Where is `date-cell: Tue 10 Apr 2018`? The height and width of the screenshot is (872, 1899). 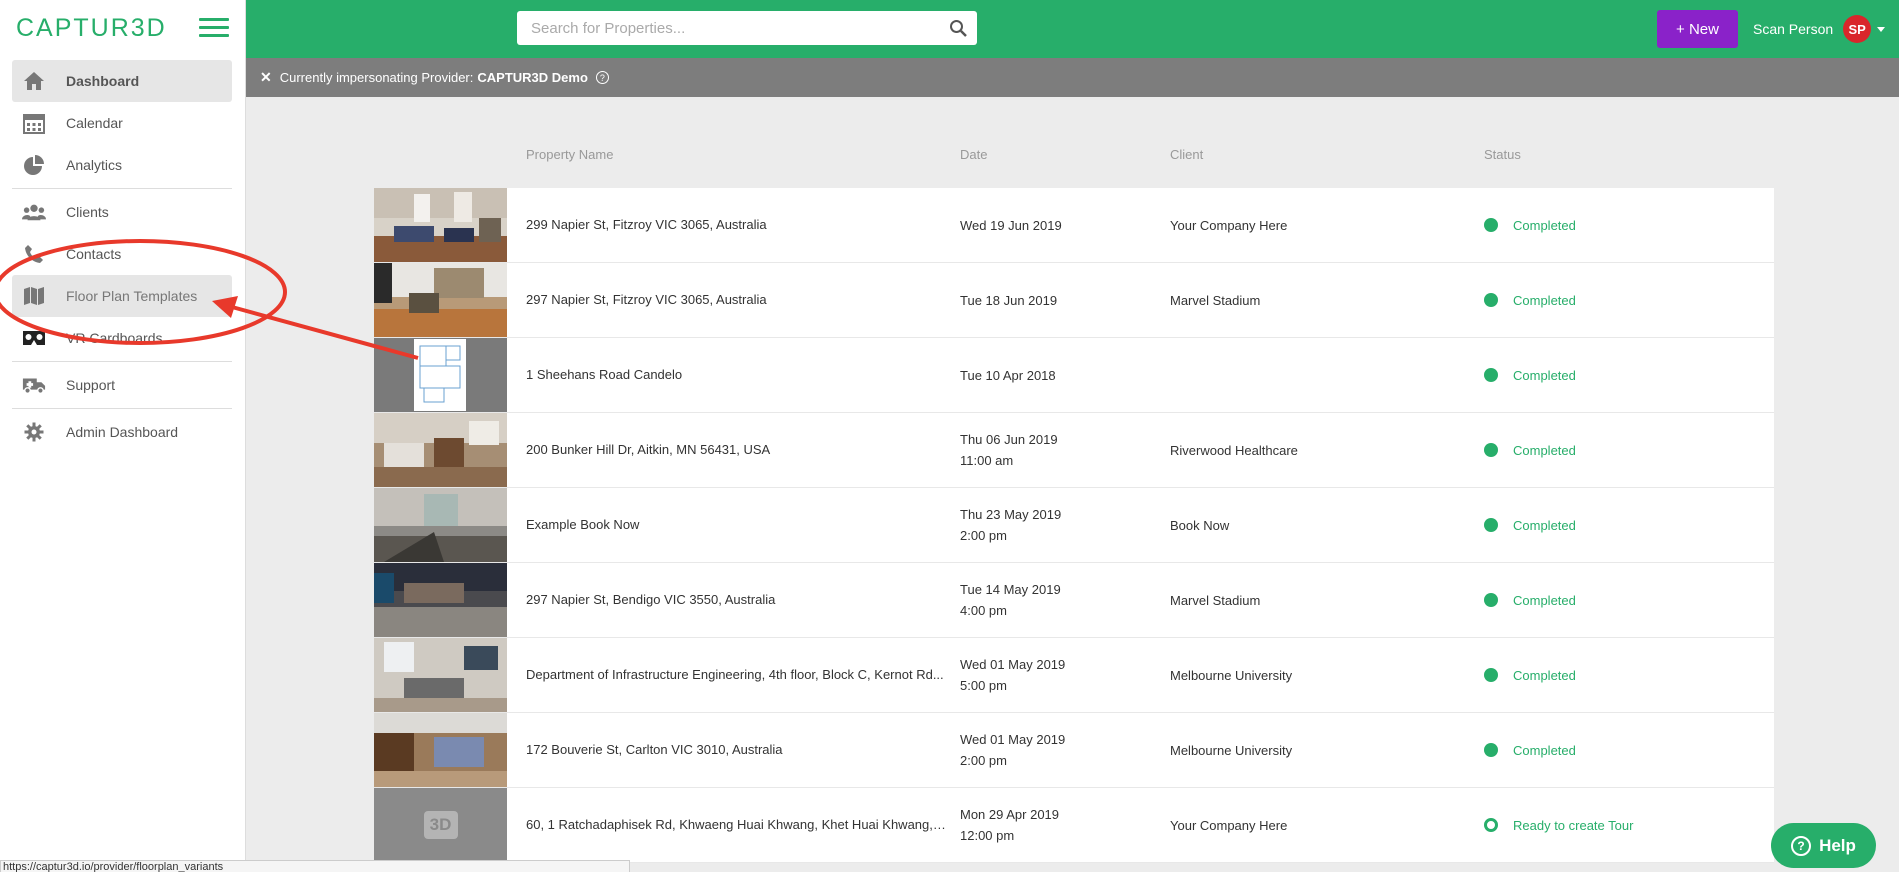 date-cell: Tue 10 Apr 2018 is located at coordinates (1050, 375).